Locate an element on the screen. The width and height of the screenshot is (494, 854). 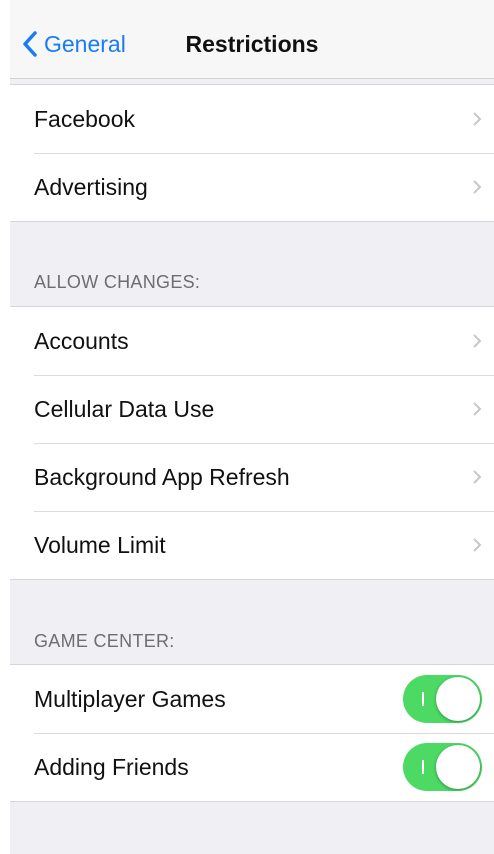
row-volume-limit: Volume Limit is located at coordinates (252, 545).